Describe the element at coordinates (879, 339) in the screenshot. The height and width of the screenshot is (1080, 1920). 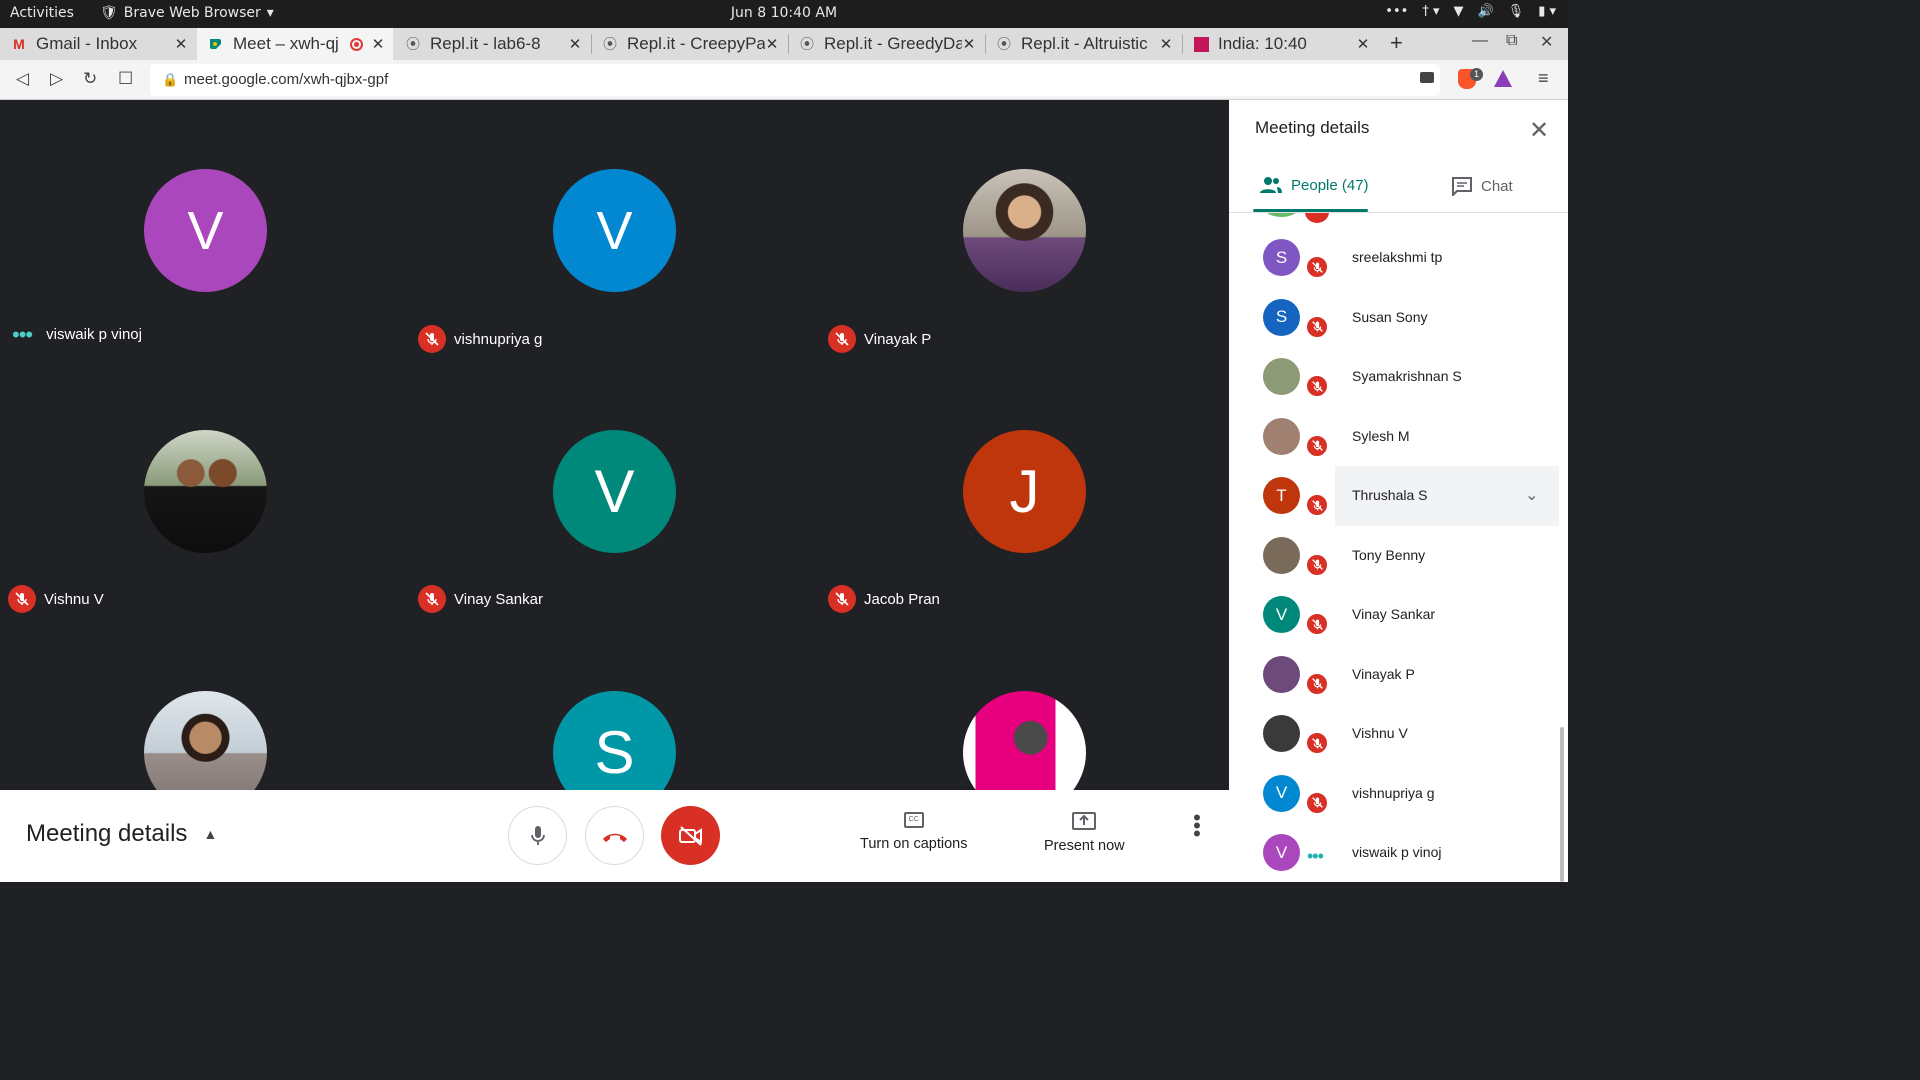
I see `participant-name: Vinayak P` at that location.